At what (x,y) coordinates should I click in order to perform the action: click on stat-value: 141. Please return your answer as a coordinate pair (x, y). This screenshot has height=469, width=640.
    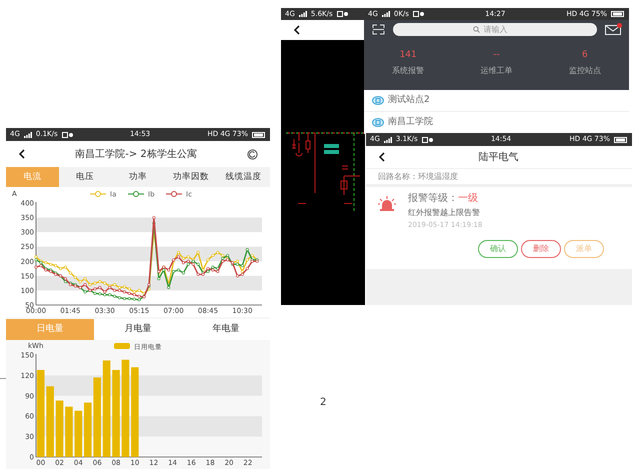
    Looking at the image, I should click on (408, 55).